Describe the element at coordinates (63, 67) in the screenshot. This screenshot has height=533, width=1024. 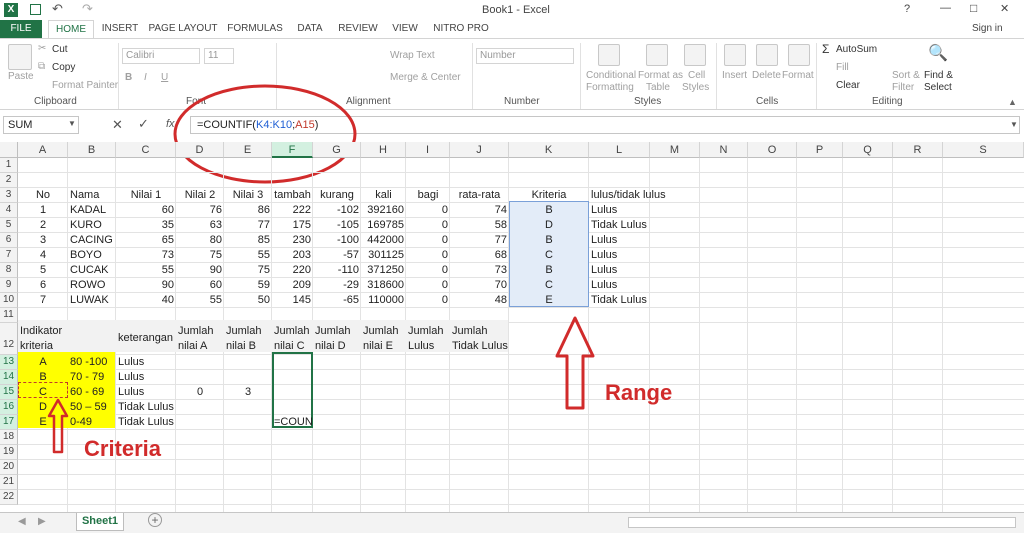
I see `copy-button: Copy` at that location.